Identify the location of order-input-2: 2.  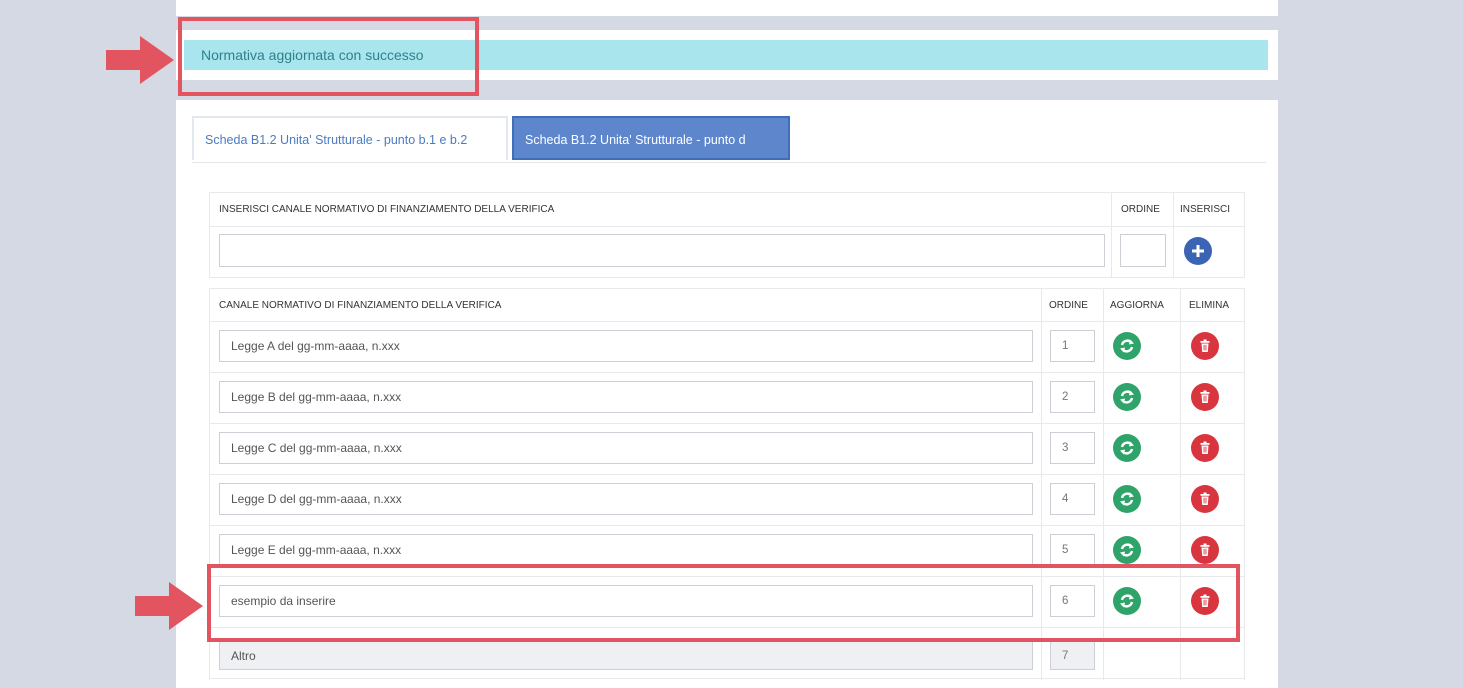
(1072, 397).